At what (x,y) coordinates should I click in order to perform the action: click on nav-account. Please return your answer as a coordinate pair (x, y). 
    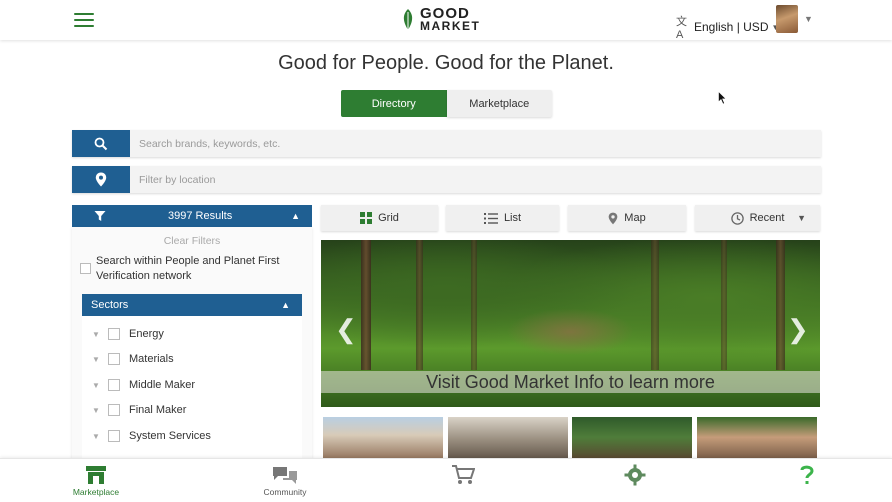
    Looking at the image, I should click on (635, 475).